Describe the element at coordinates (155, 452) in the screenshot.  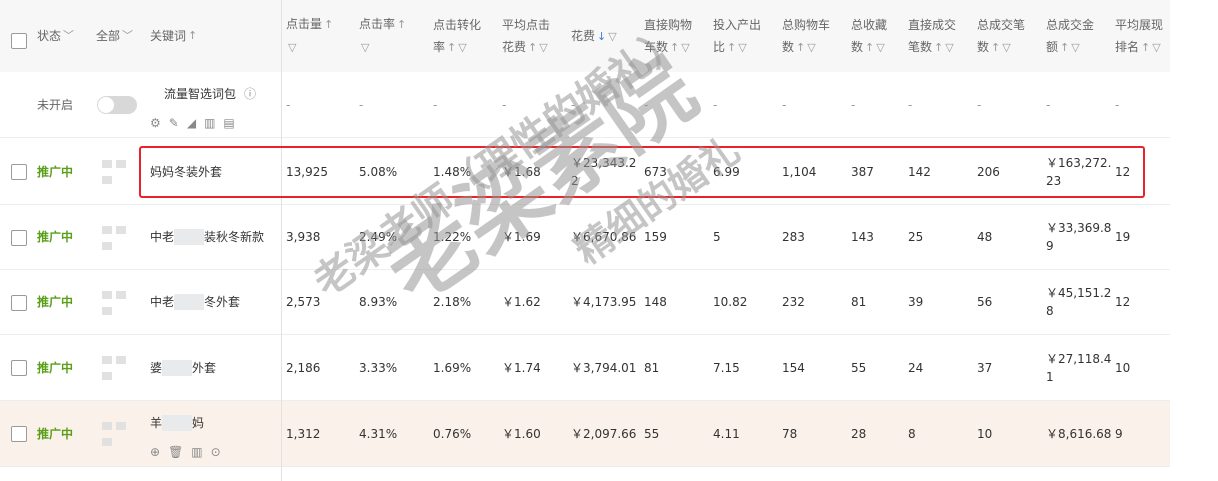
I see `target-icon: ⊕` at that location.